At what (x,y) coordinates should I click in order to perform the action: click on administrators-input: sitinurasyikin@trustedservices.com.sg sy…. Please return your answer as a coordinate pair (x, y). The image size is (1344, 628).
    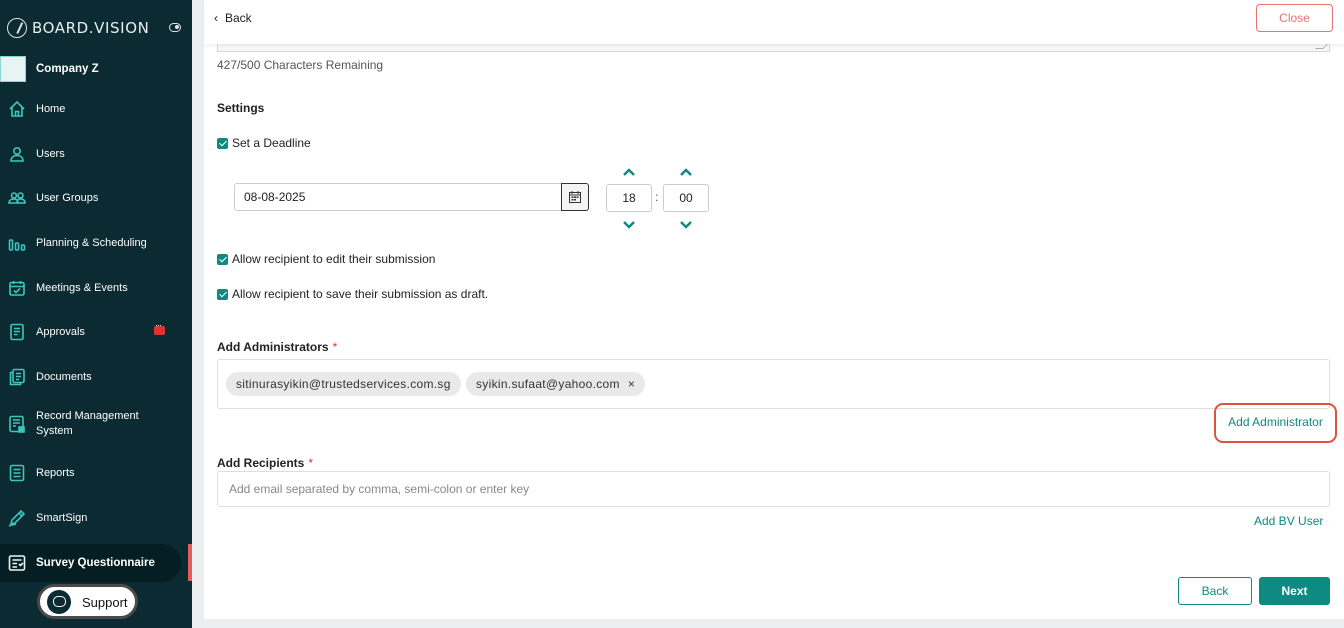
    Looking at the image, I should click on (773, 384).